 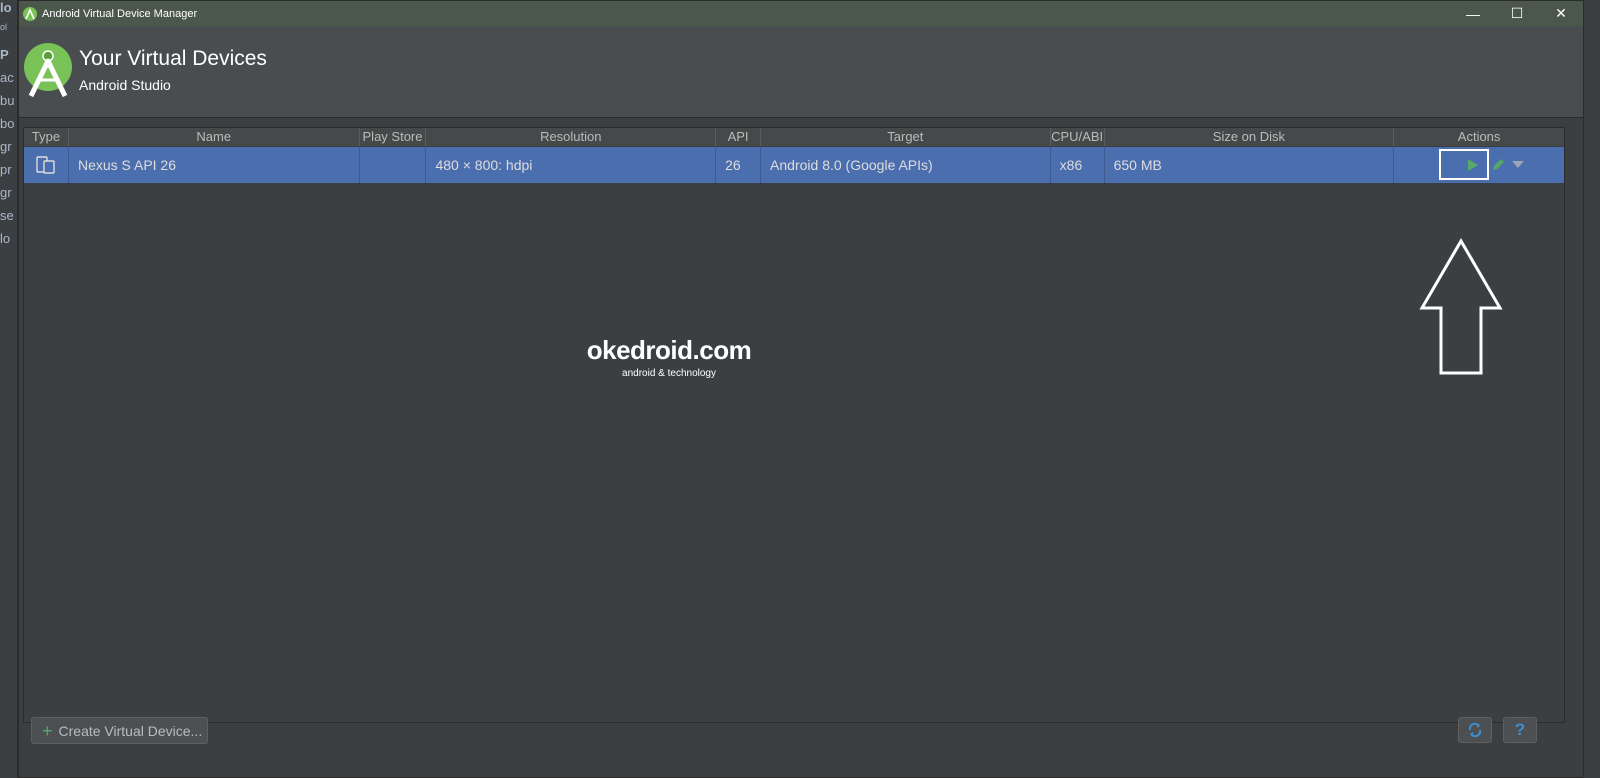 I want to click on cell-resolution: 480 × 800: hdpi, so click(x=571, y=165).